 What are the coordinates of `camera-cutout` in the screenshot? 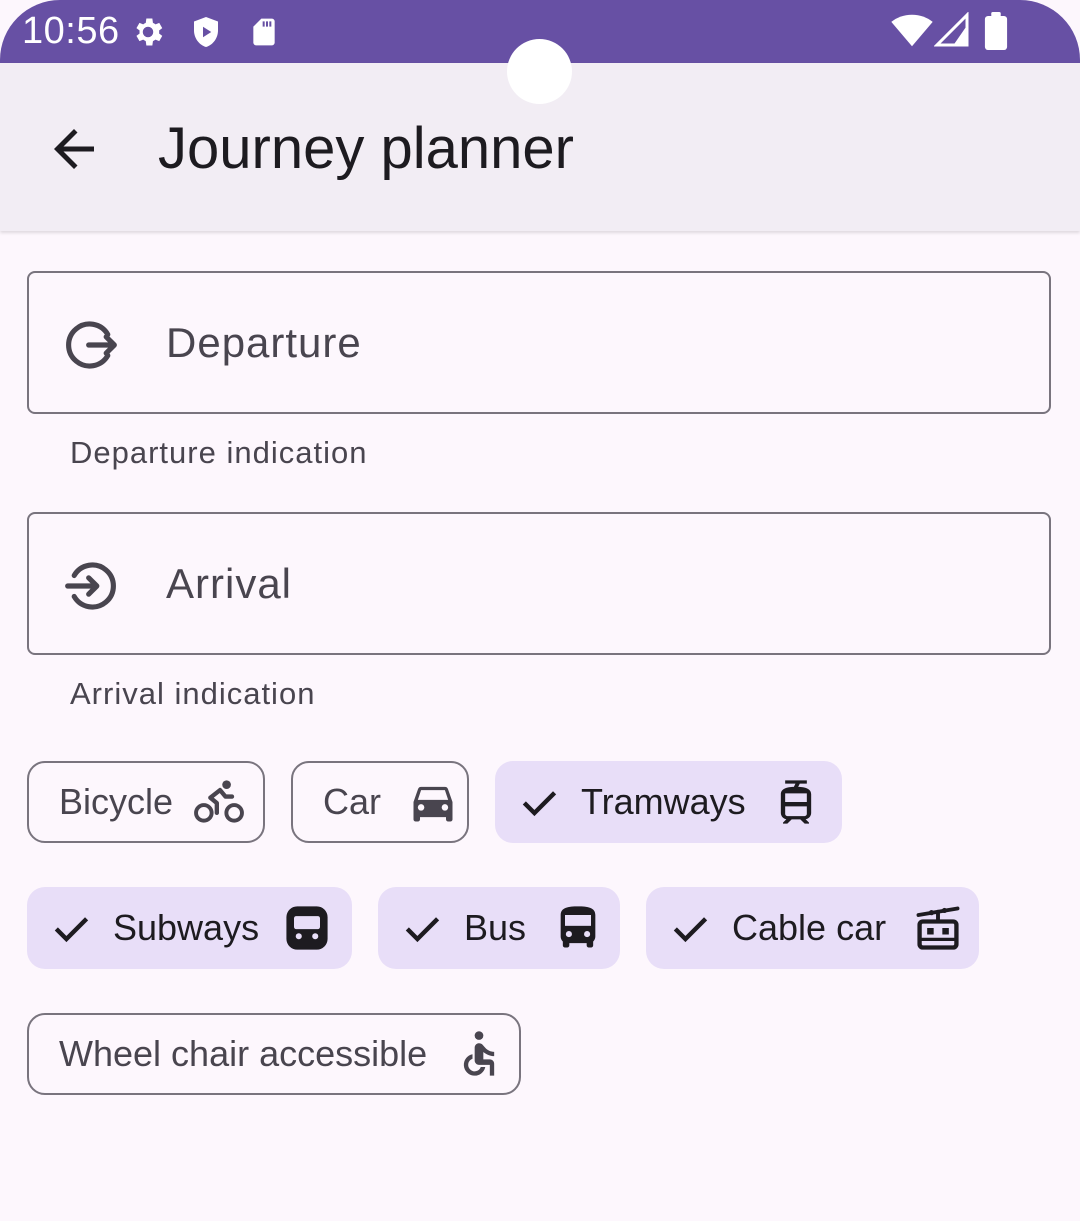 It's located at (539, 71).